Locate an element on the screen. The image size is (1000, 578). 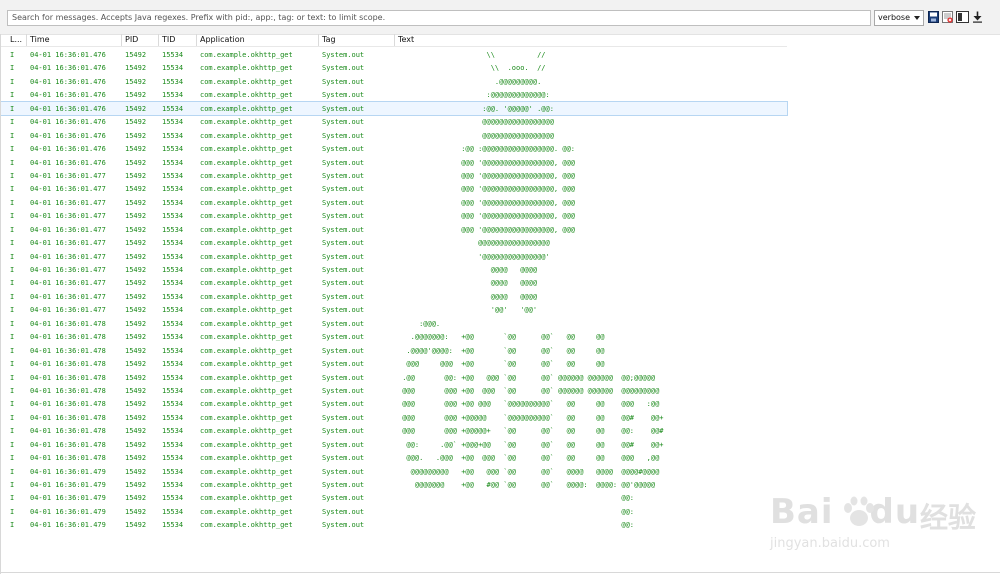
column-header-tid: TID is located at coordinates (168, 39).